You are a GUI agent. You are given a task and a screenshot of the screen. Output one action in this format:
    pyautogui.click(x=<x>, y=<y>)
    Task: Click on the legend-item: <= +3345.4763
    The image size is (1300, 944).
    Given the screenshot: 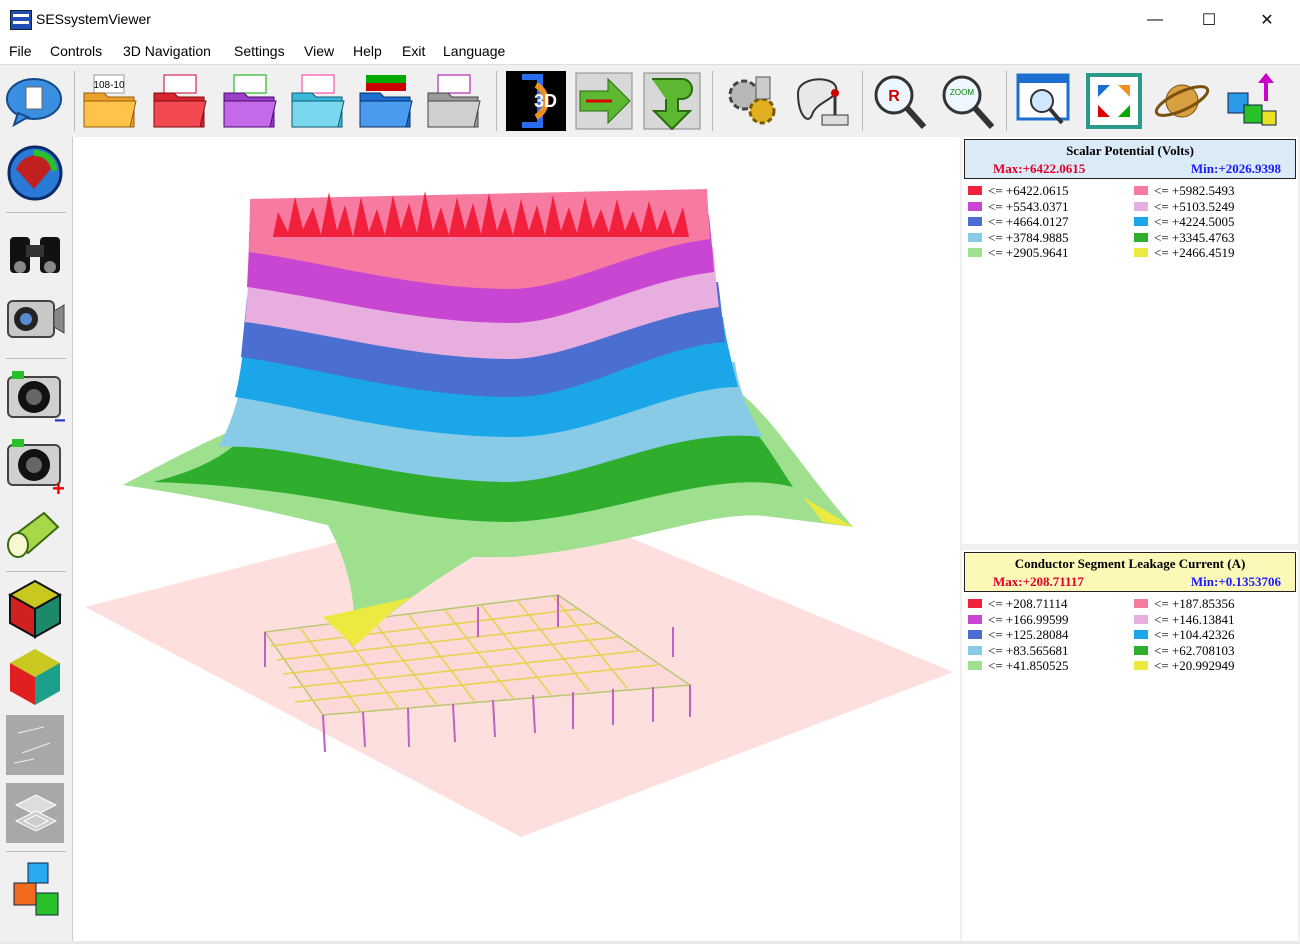 What is the action you would take?
    pyautogui.click(x=1214, y=237)
    